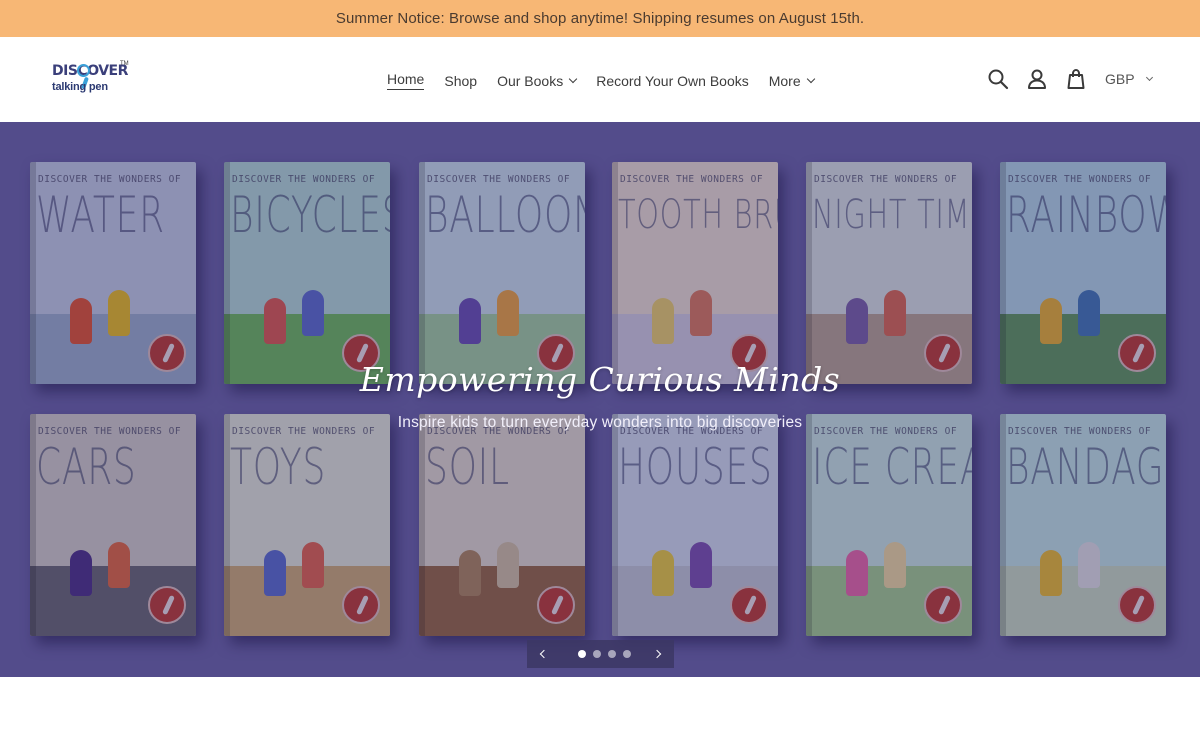 This screenshot has width=1200, height=750. I want to click on nav-our-books-label: Our Books, so click(530, 80).